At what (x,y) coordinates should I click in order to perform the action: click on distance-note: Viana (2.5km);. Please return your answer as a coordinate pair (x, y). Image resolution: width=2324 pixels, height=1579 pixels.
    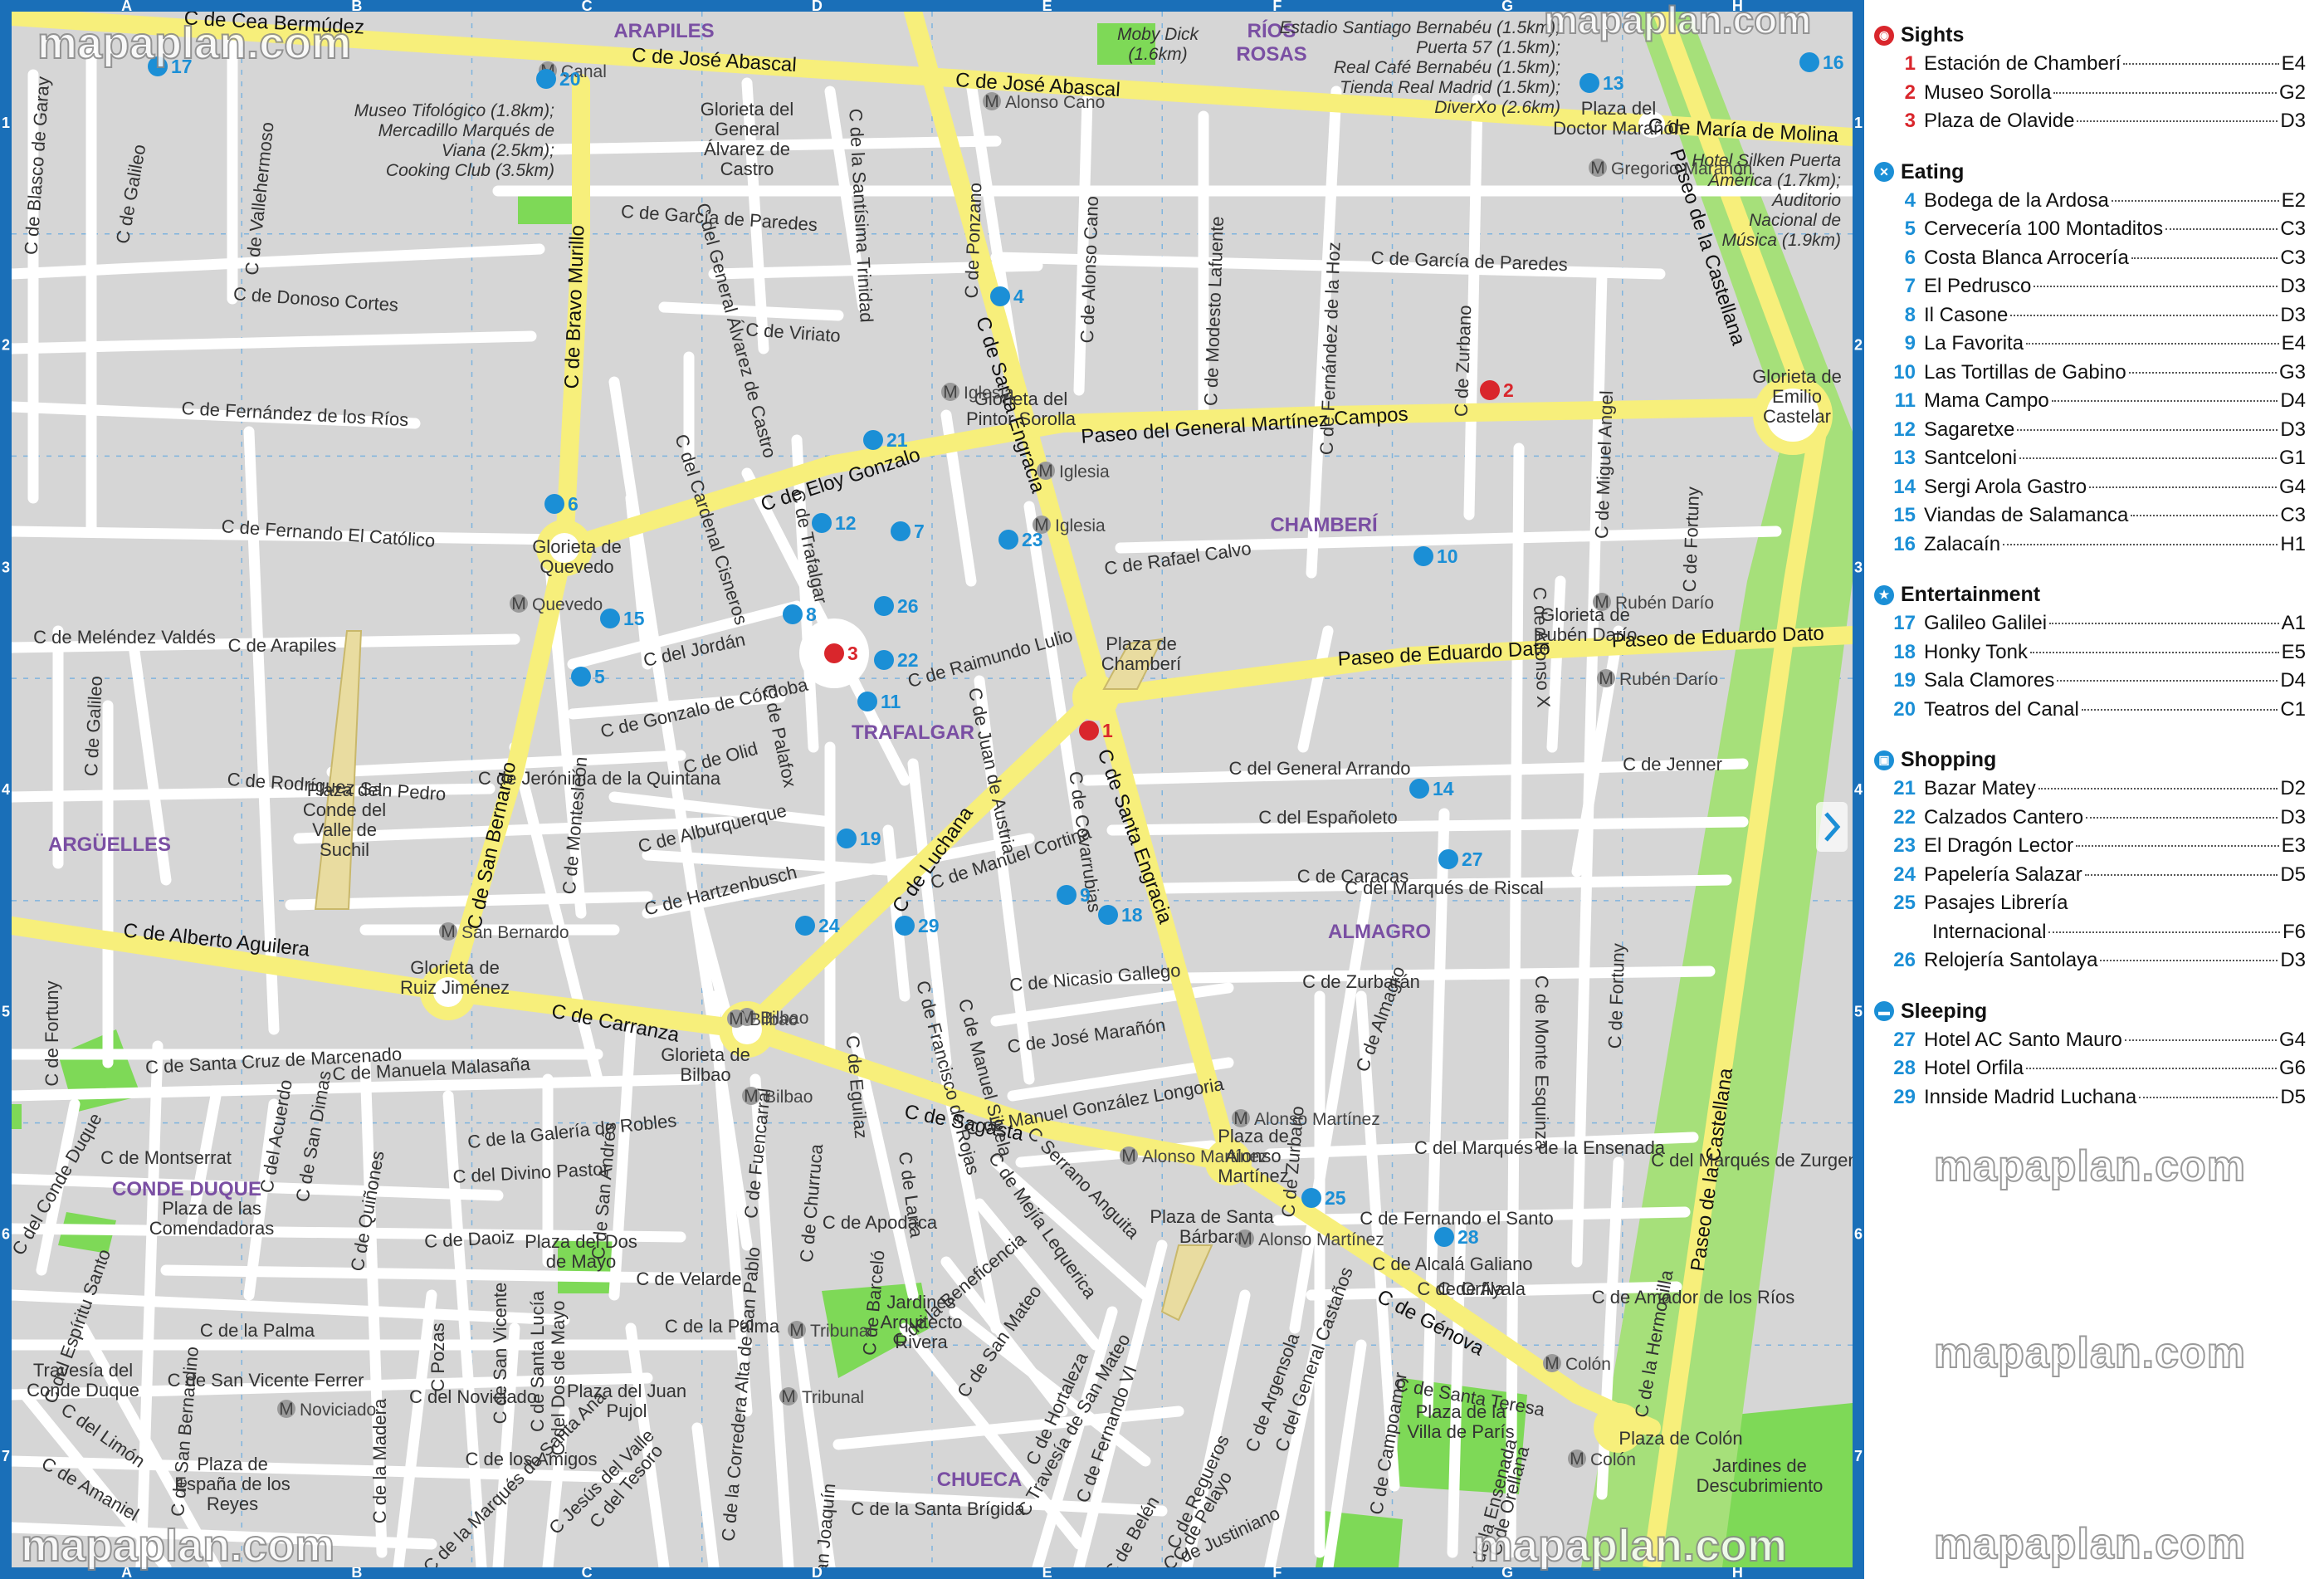
    Looking at the image, I should click on (498, 150).